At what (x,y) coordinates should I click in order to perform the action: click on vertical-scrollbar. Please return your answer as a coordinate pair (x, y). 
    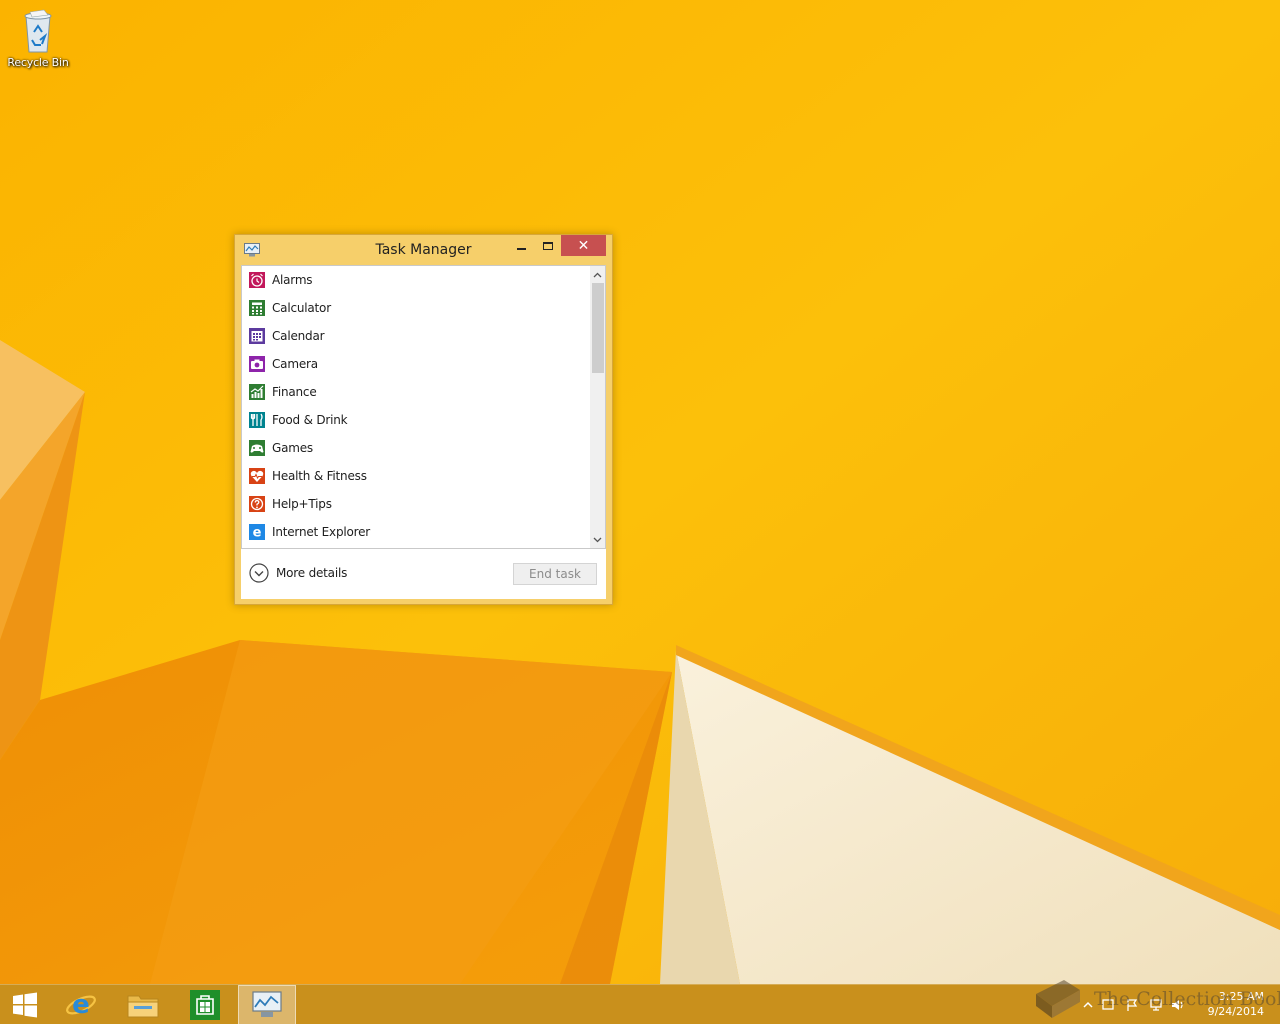
    Looking at the image, I should click on (597, 407).